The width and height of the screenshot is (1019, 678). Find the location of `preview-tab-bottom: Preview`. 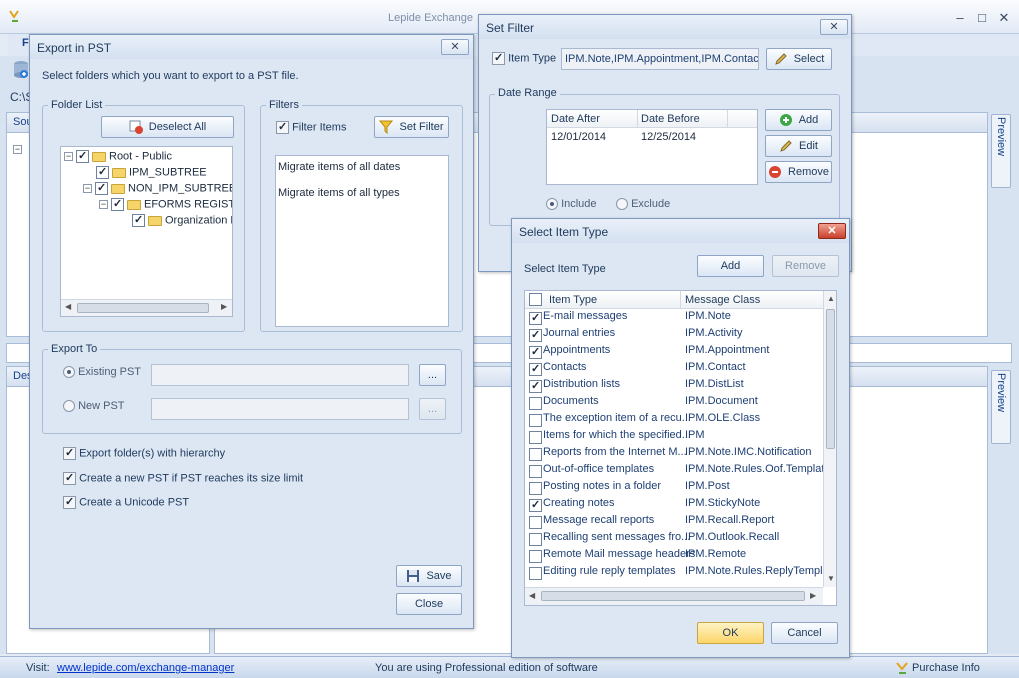

preview-tab-bottom: Preview is located at coordinates (1001, 407).